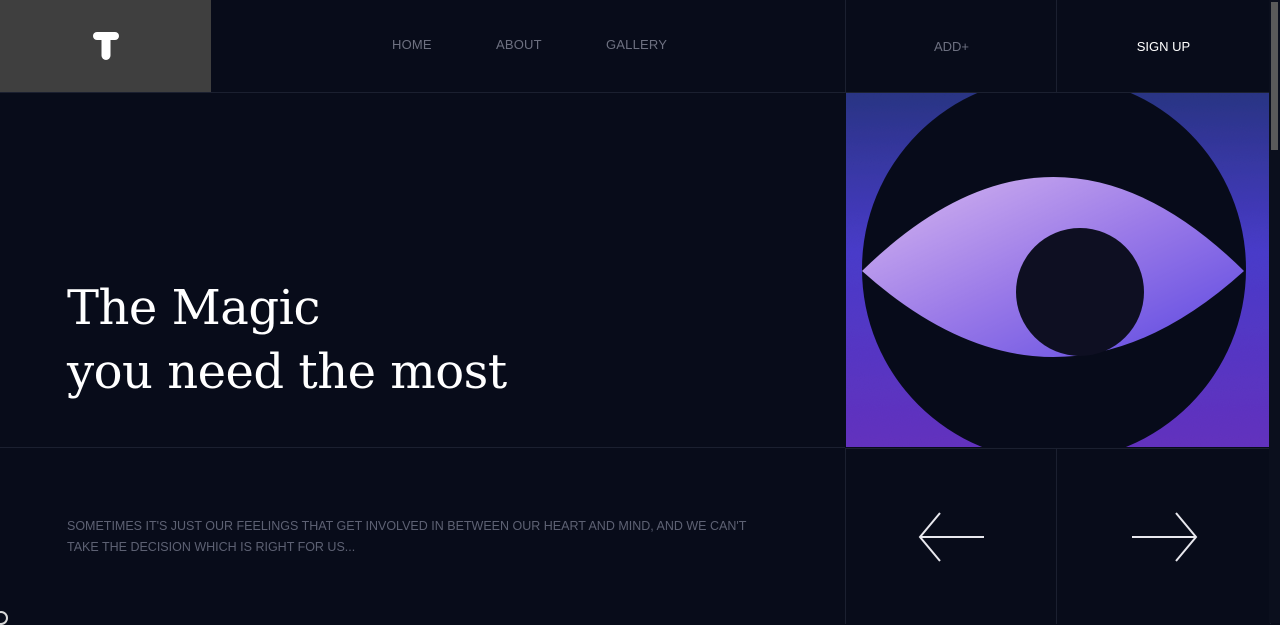 The width and height of the screenshot is (1280, 625). I want to click on logo, so click(105, 46).